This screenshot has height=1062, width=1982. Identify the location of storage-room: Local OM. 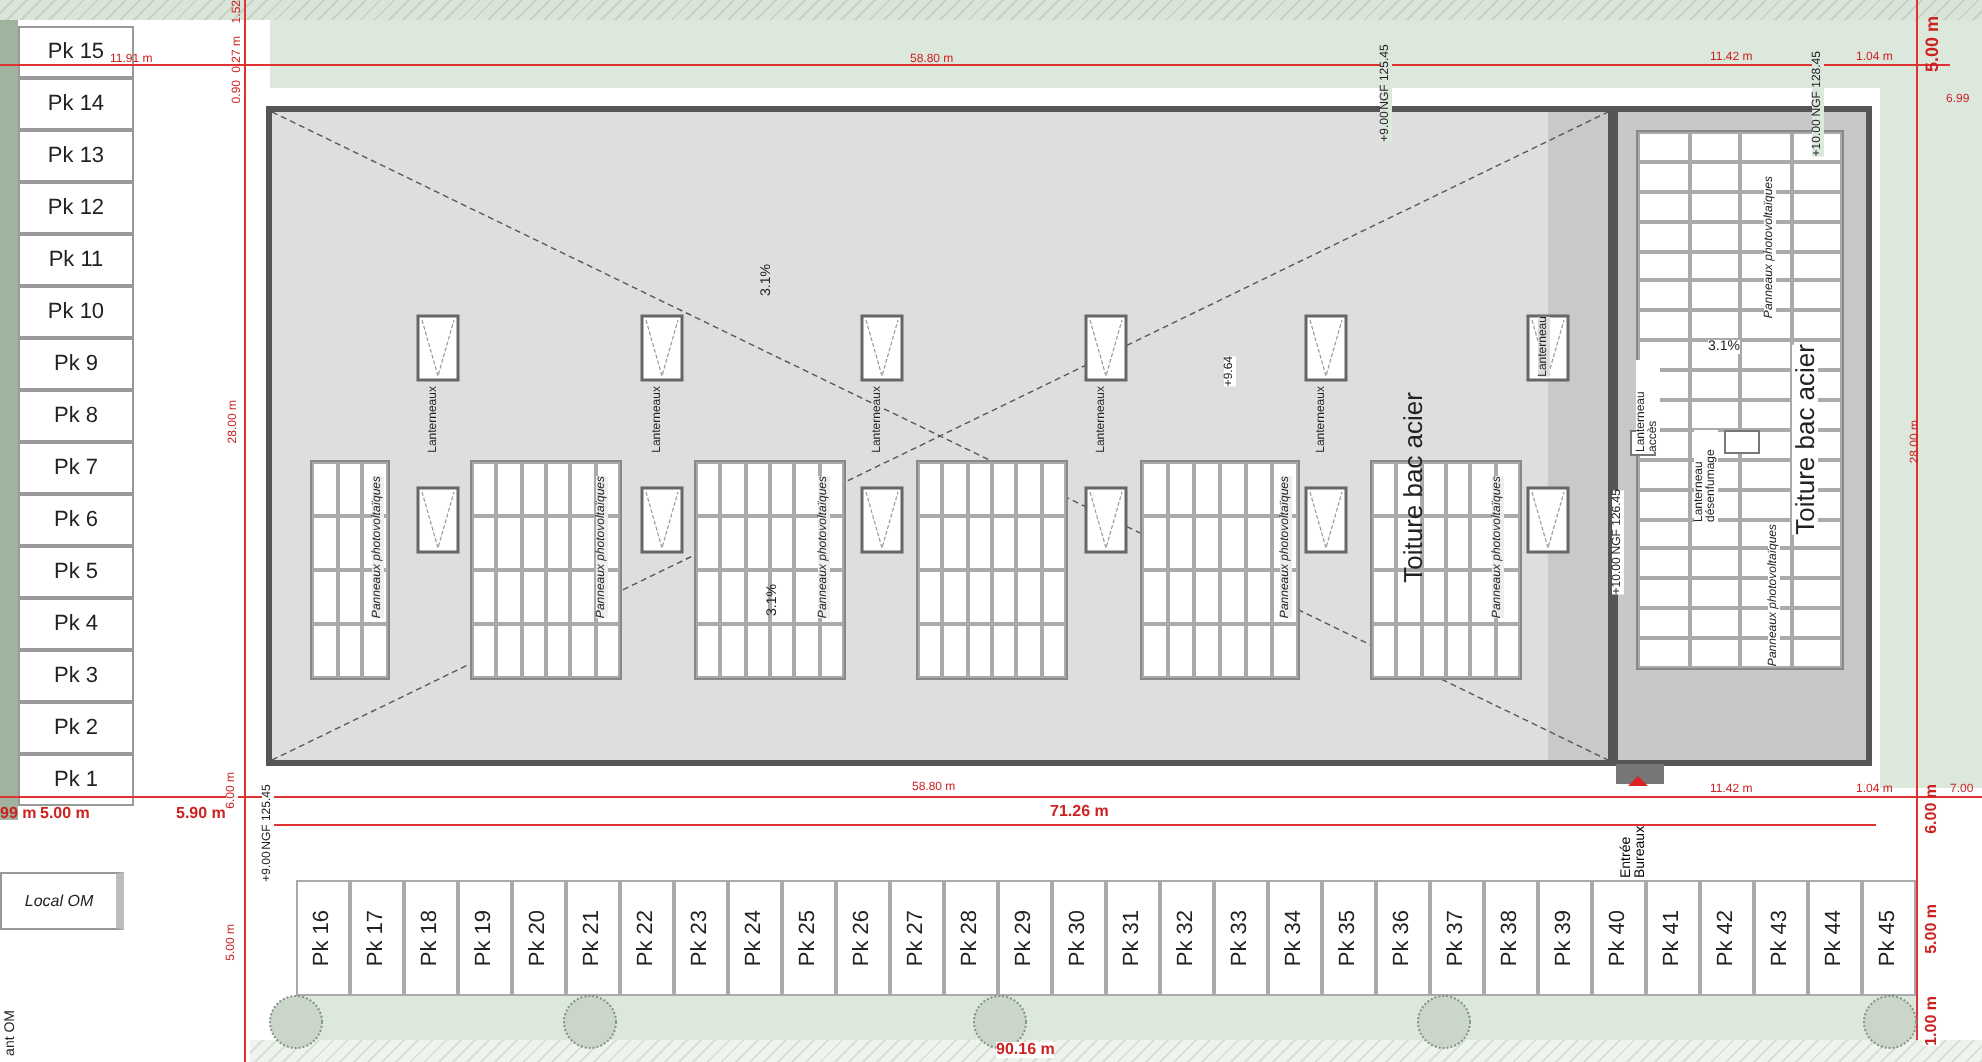
(62, 901).